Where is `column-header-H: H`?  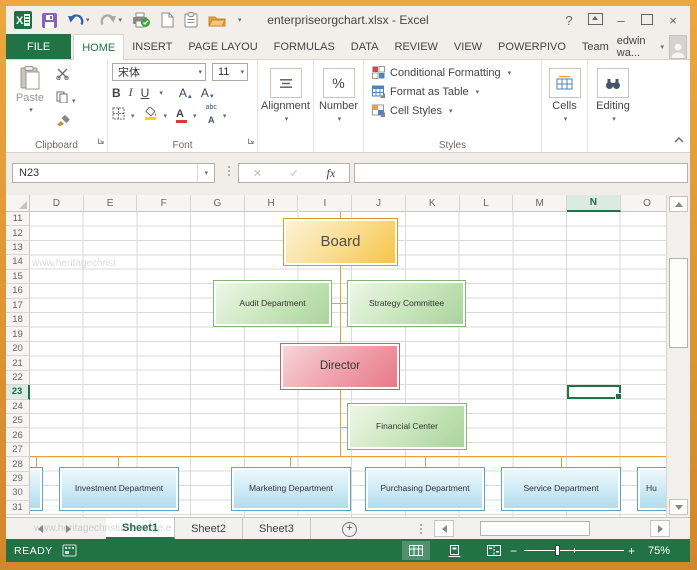 column-header-H: H is located at coordinates (271, 203).